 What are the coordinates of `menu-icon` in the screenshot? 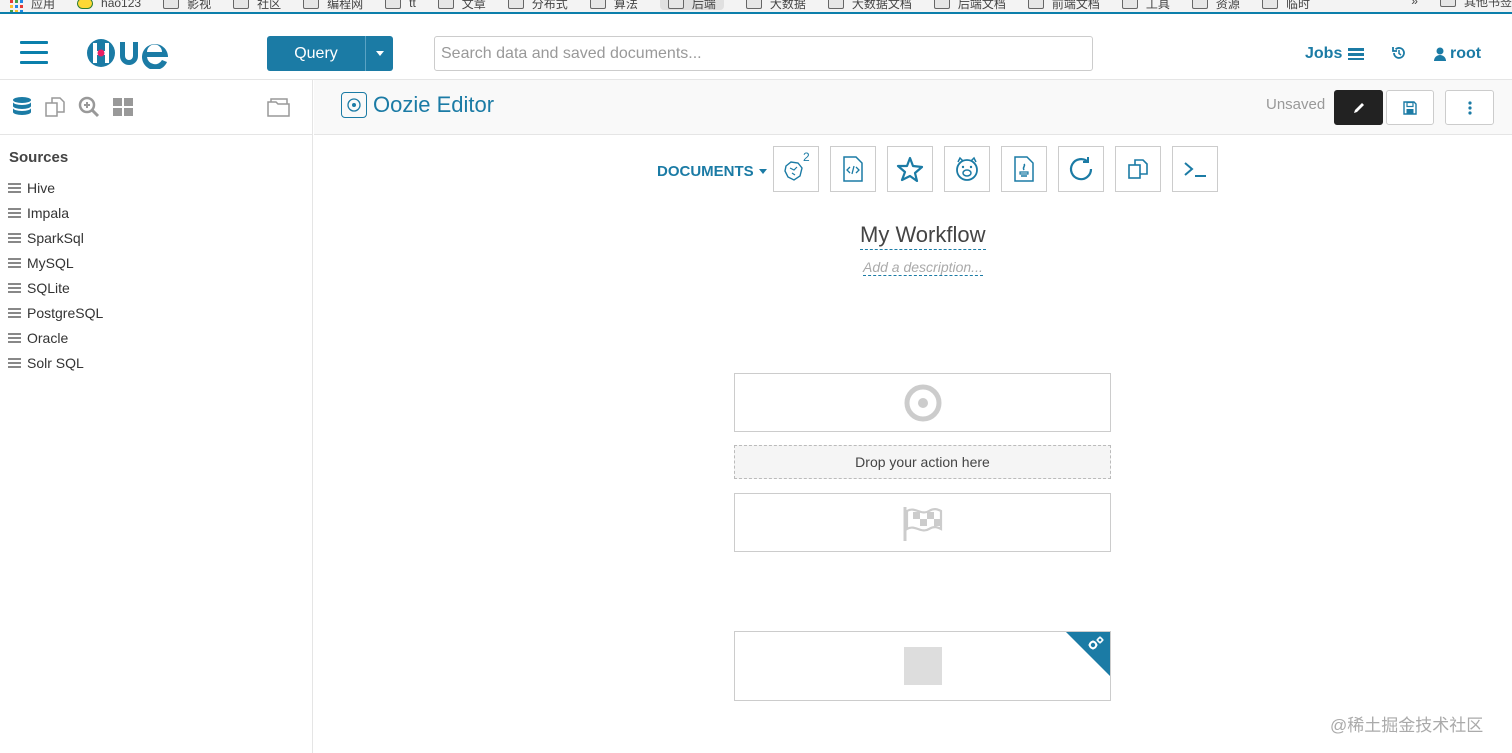 It's located at (34, 53).